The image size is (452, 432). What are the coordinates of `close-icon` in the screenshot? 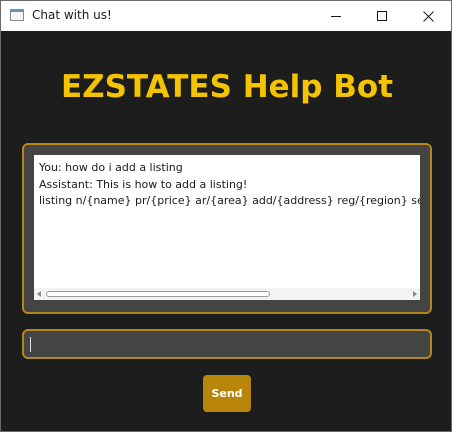 It's located at (428, 16).